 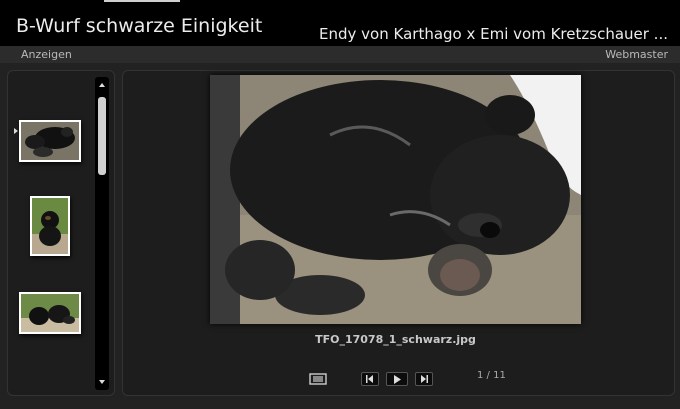 I want to click on arrow-down-icon, so click(x=102, y=382).